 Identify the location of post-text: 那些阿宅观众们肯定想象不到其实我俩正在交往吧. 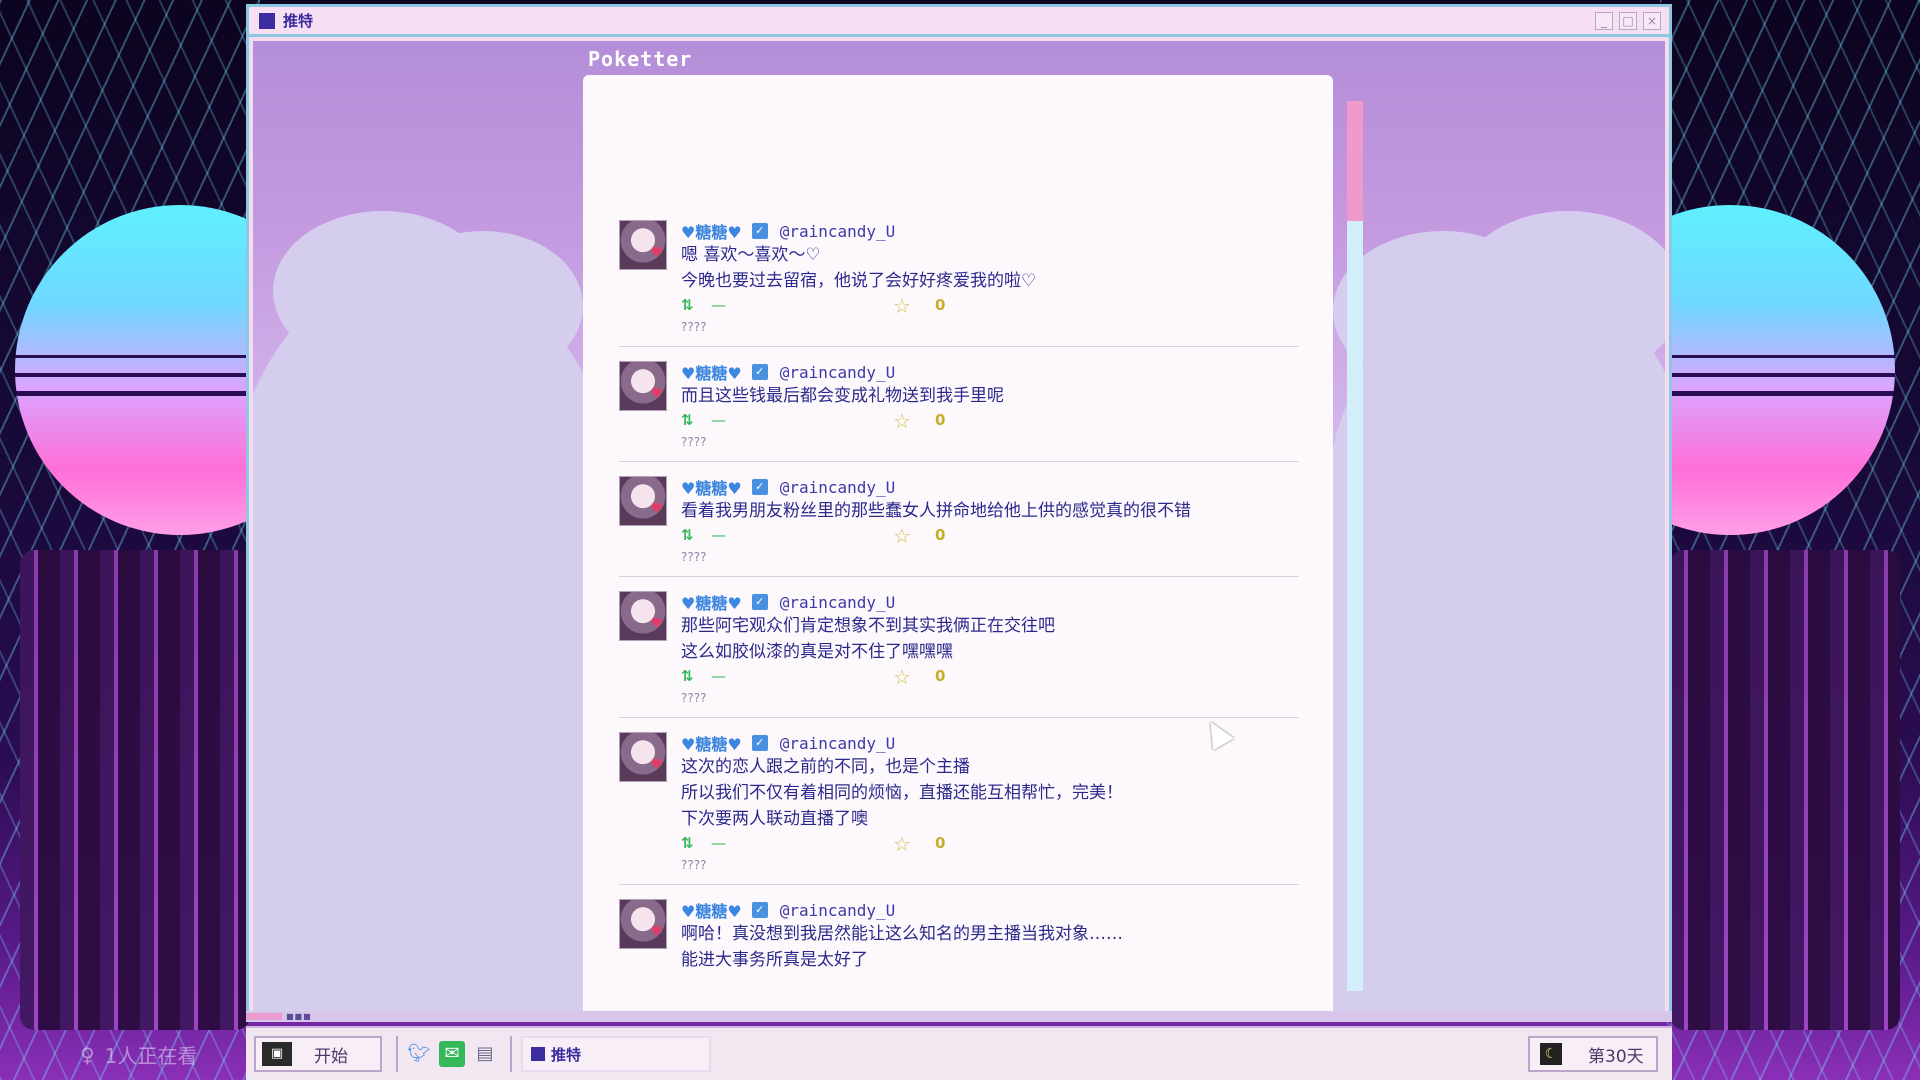
(868, 626).